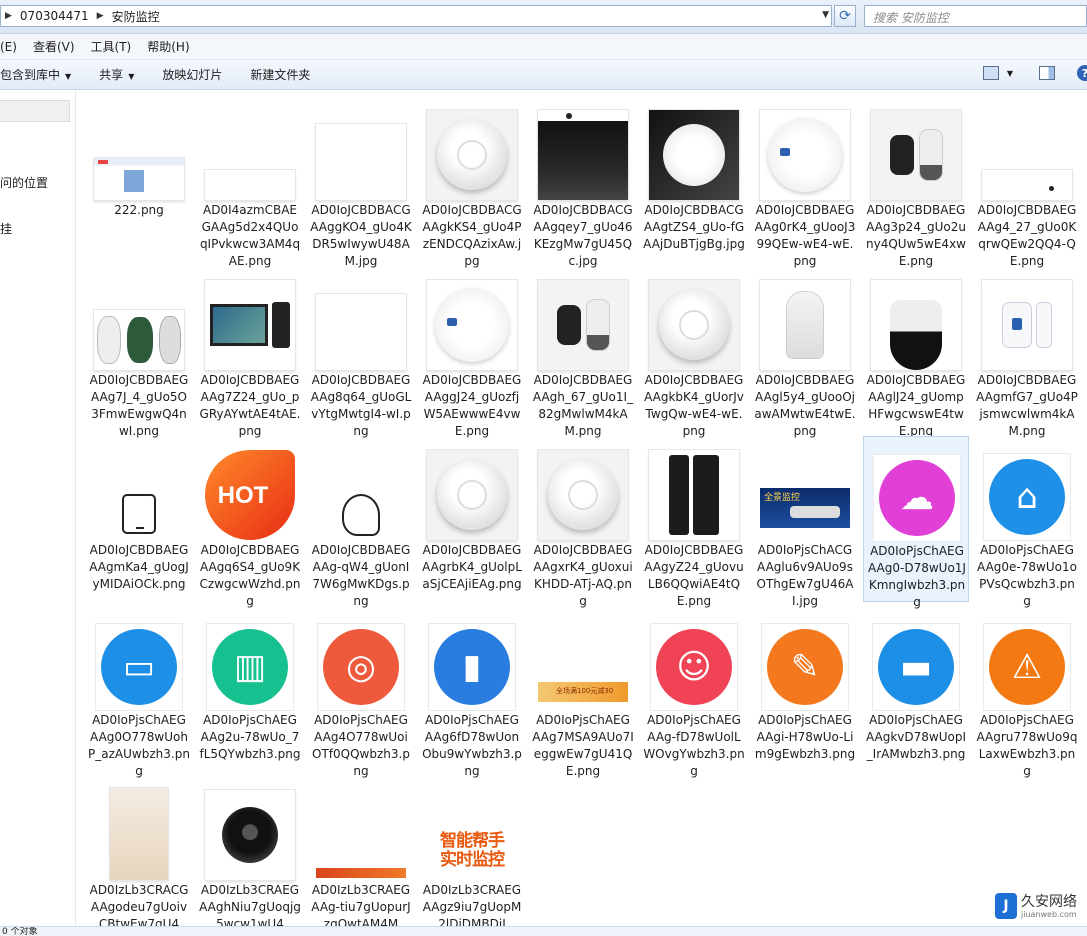 This screenshot has width=1087, height=936. What do you see at coordinates (694, 663) in the screenshot?
I see `file-thumbnail: ☺` at bounding box center [694, 663].